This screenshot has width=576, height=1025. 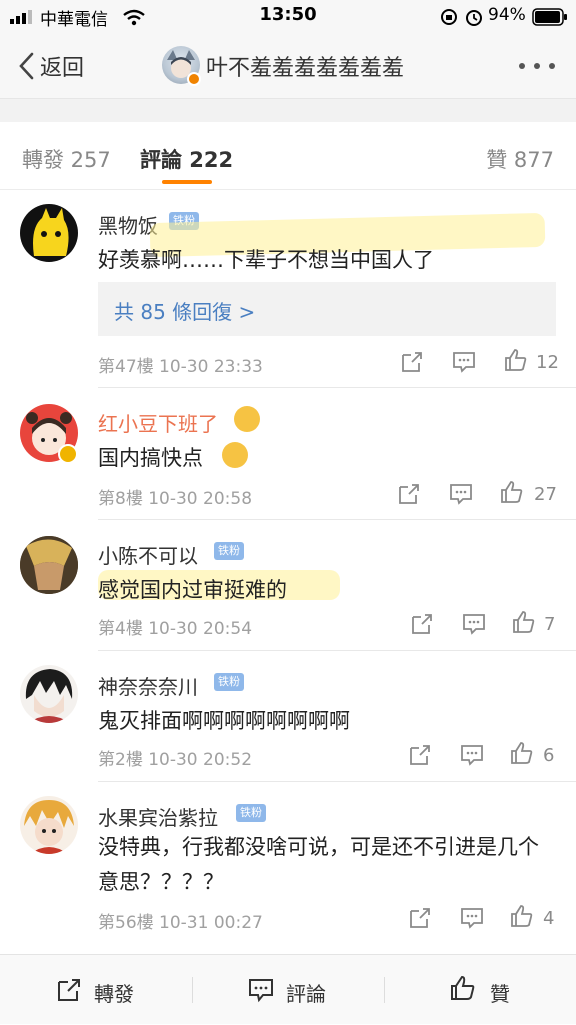 I want to click on comment-author: 水果宾治紫拉, so click(x=158, y=816).